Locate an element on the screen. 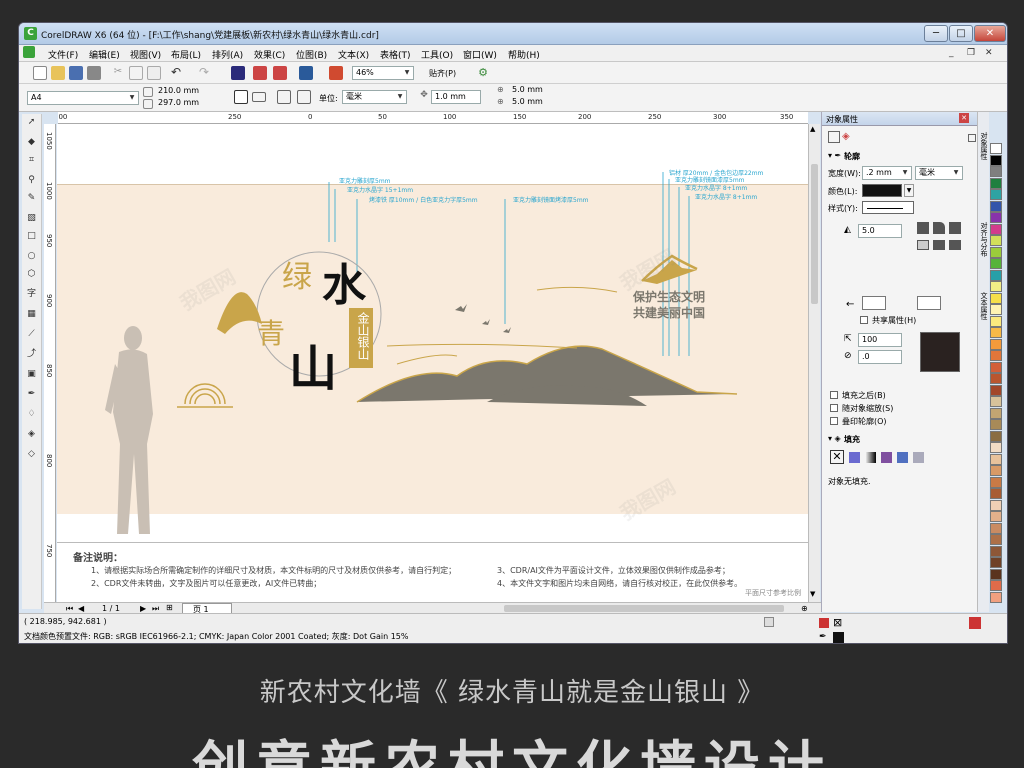  search-content-icon is located at coordinates (238, 73).